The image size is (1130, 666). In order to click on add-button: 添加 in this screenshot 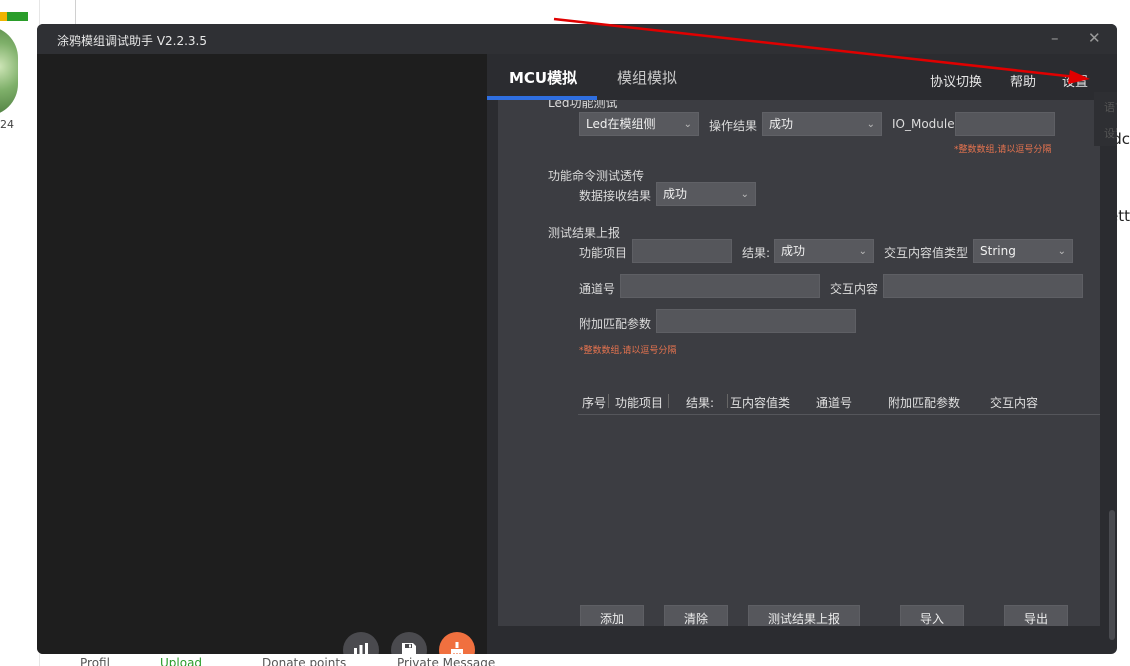, I will do `click(612, 615)`.